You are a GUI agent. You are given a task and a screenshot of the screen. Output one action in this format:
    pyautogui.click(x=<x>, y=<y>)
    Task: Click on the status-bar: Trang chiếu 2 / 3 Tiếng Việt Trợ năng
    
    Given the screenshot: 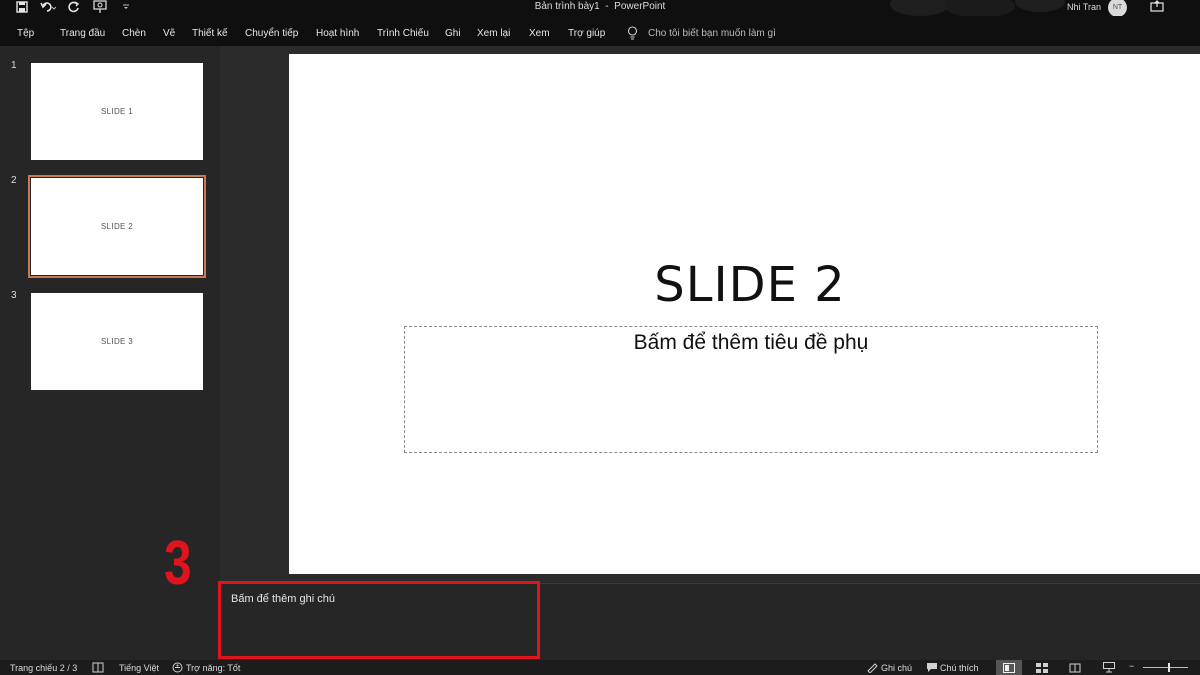 What is the action you would take?
    pyautogui.click(x=600, y=667)
    